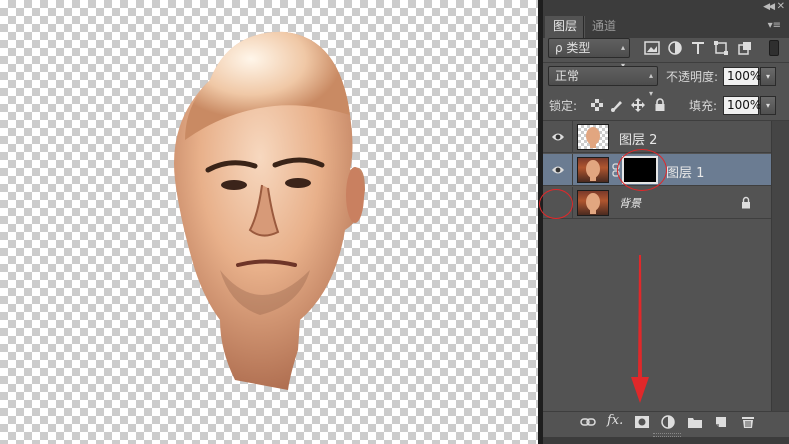 This screenshot has width=789, height=444. I want to click on panel-header: ◀◀ ✕, so click(666, 8).